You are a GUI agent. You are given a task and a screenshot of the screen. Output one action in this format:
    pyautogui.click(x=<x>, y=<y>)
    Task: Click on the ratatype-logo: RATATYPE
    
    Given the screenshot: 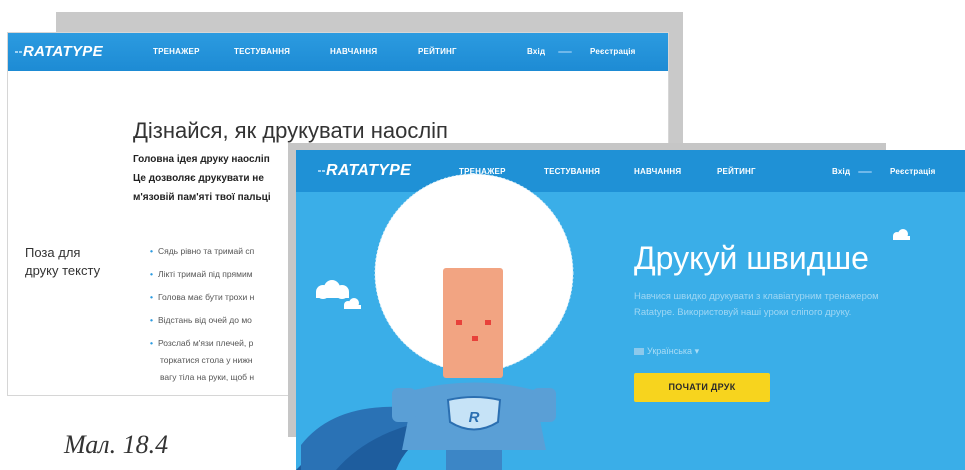 What is the action you would take?
    pyautogui.click(x=59, y=51)
    